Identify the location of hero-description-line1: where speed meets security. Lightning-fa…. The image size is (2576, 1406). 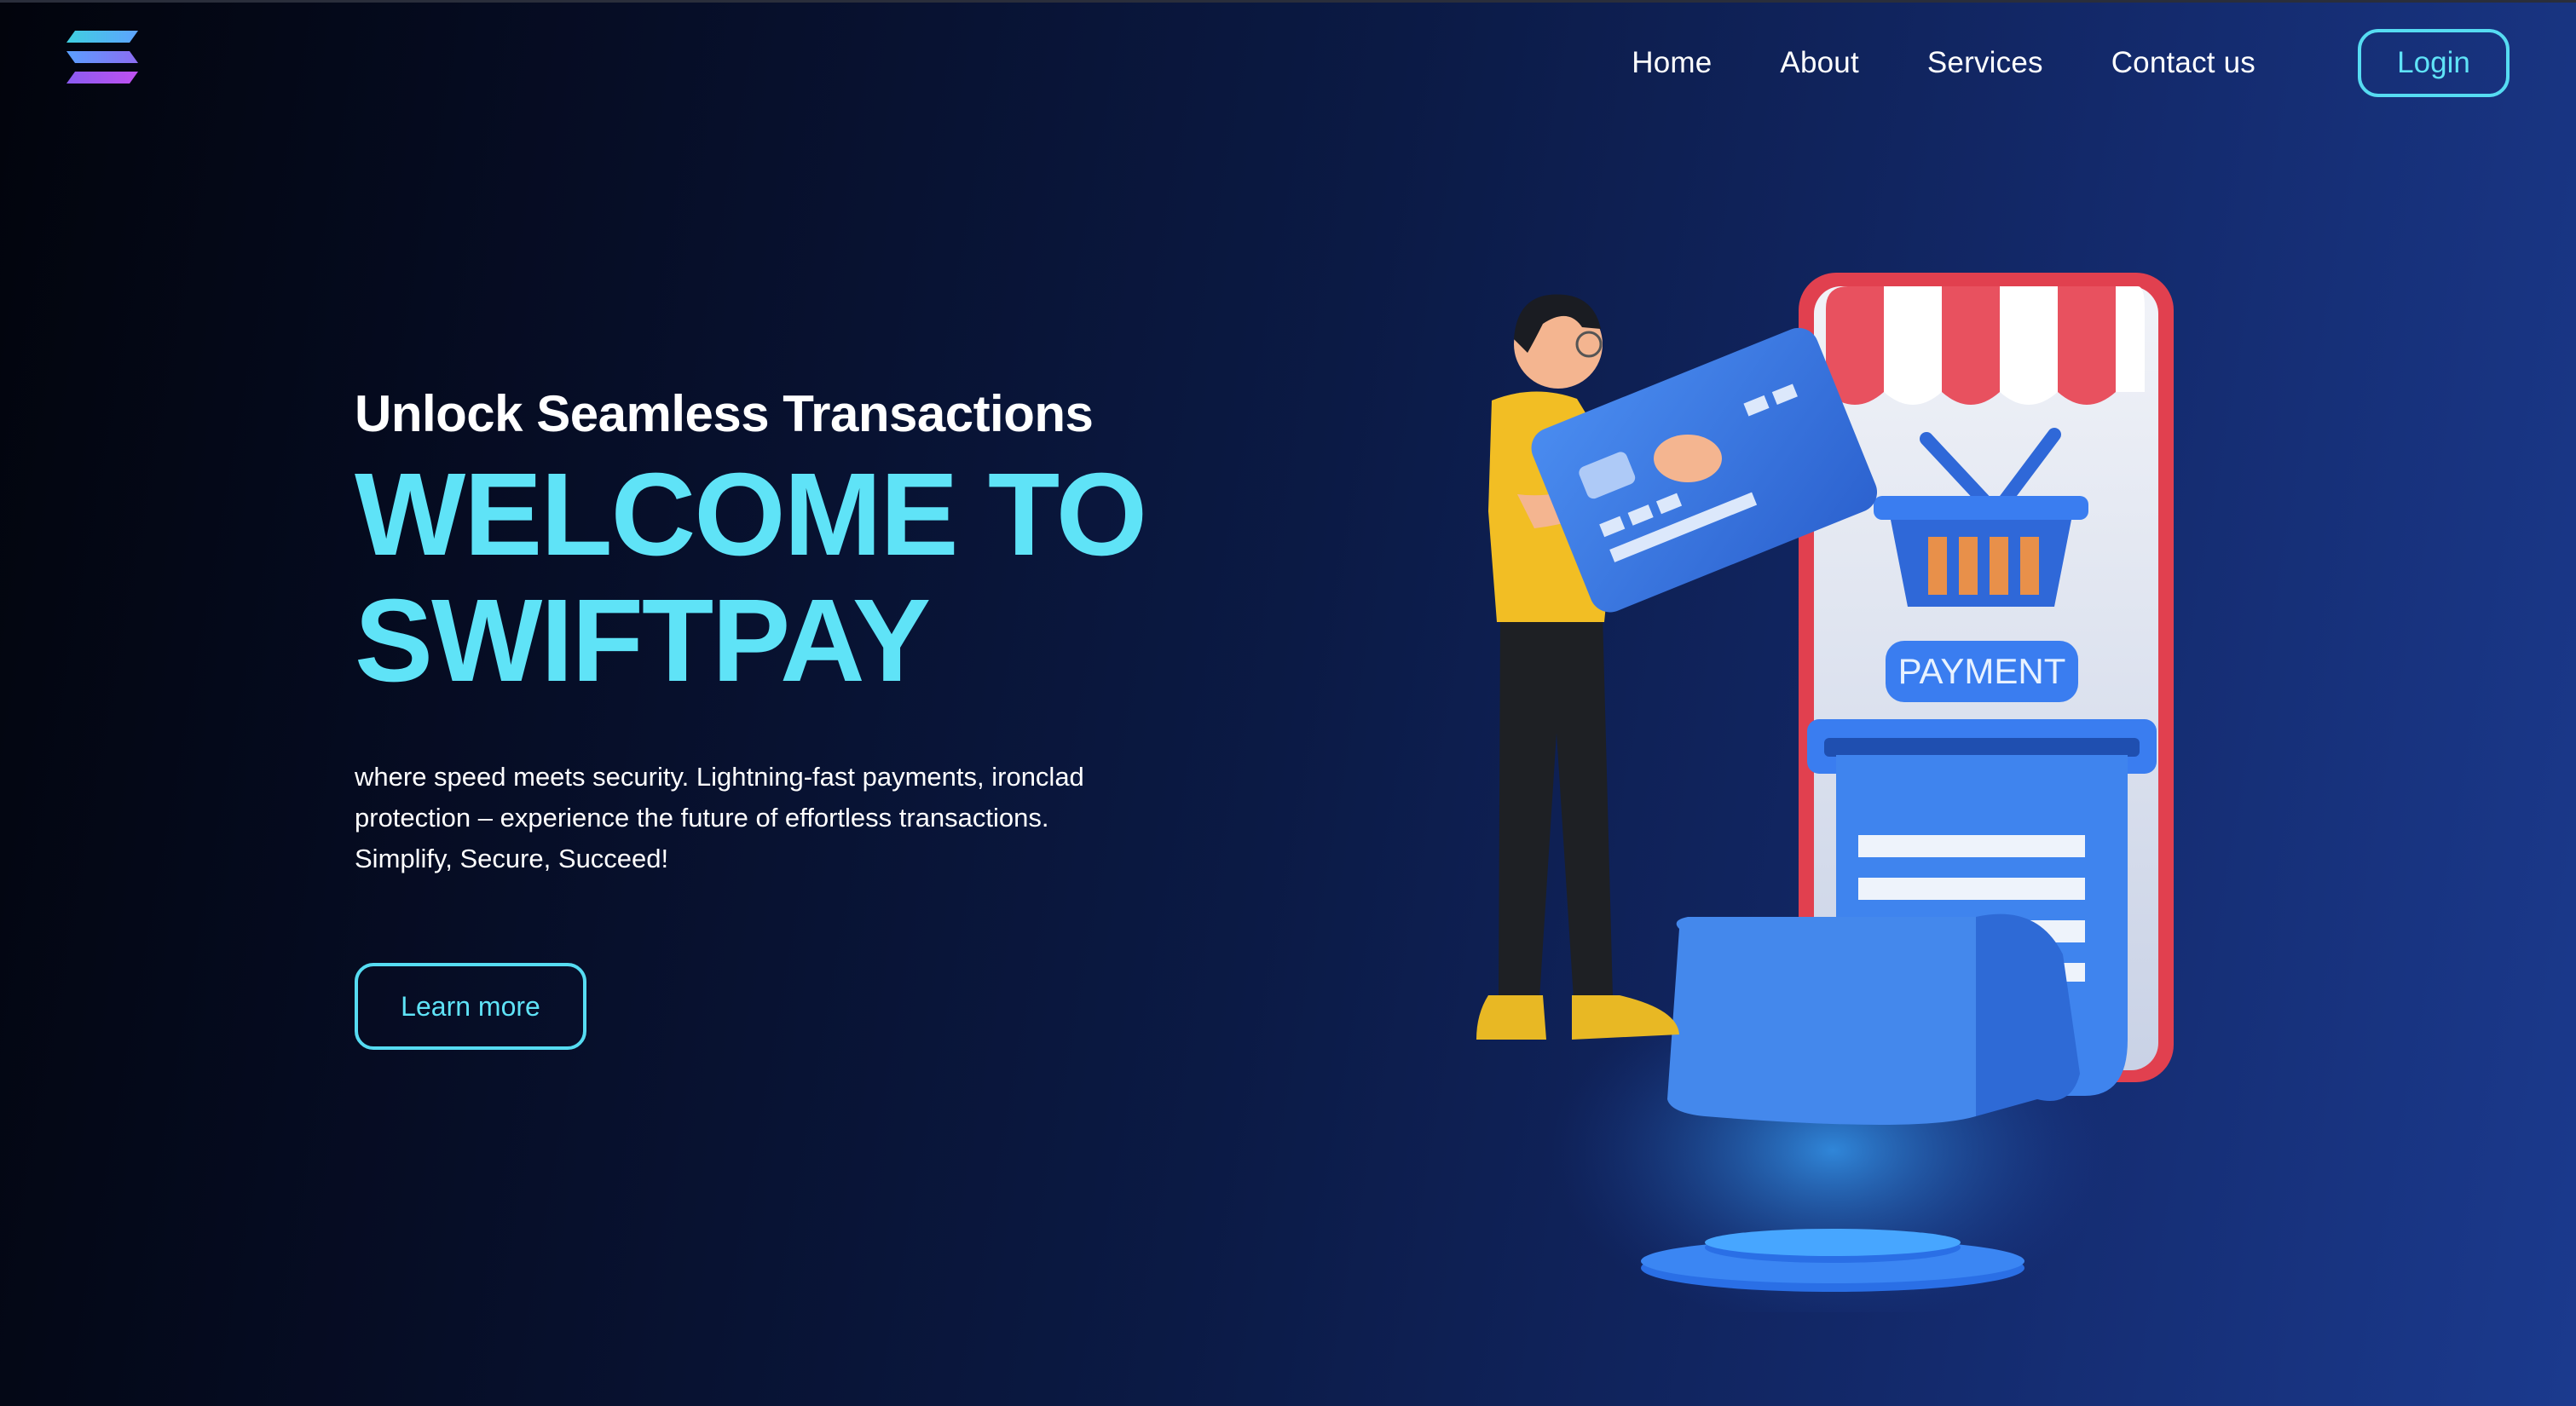
(719, 777).